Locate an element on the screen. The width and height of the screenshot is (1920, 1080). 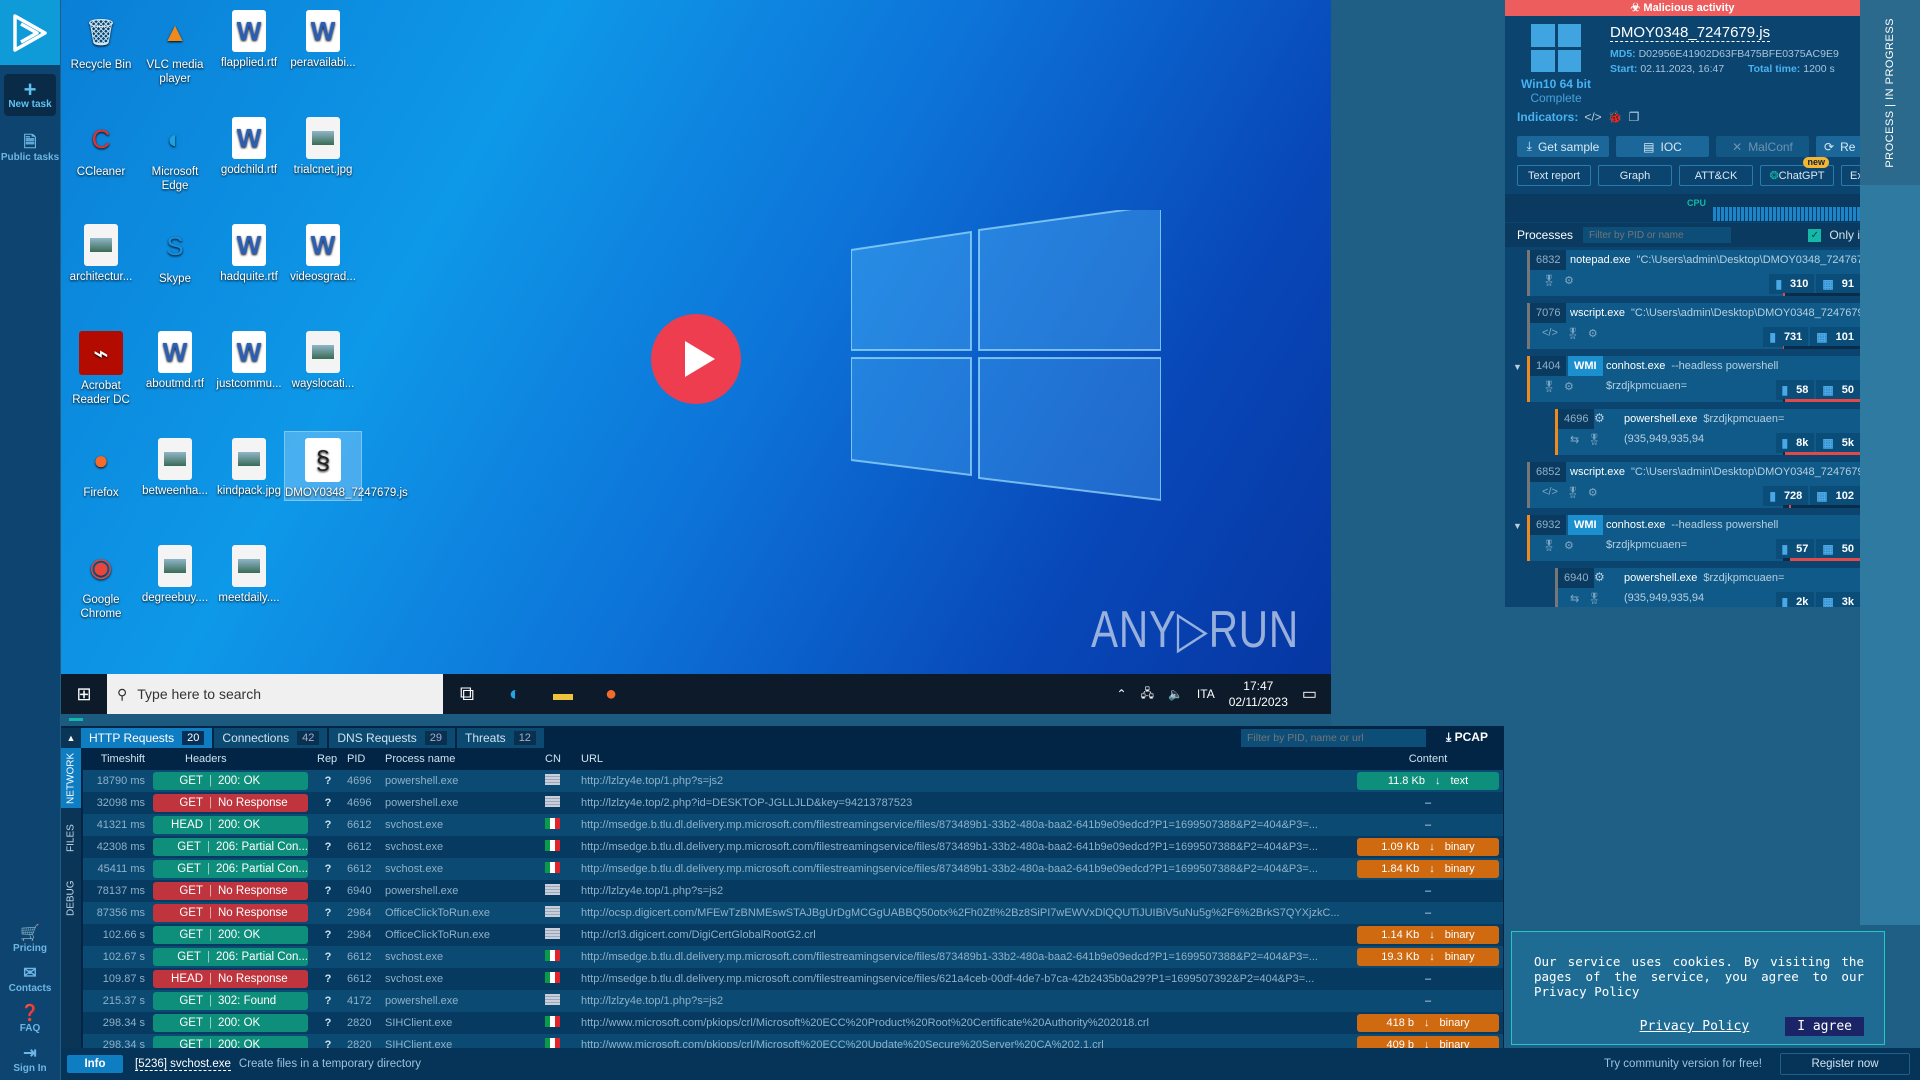
tab-connections: Connections 42 is located at coordinates (271, 738).